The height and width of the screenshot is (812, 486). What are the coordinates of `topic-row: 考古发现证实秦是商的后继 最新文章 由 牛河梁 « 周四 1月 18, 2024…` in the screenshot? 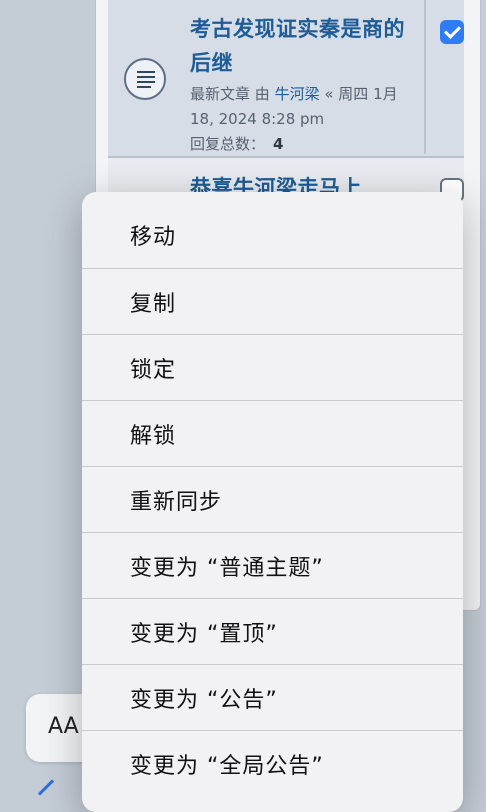 It's located at (286, 79).